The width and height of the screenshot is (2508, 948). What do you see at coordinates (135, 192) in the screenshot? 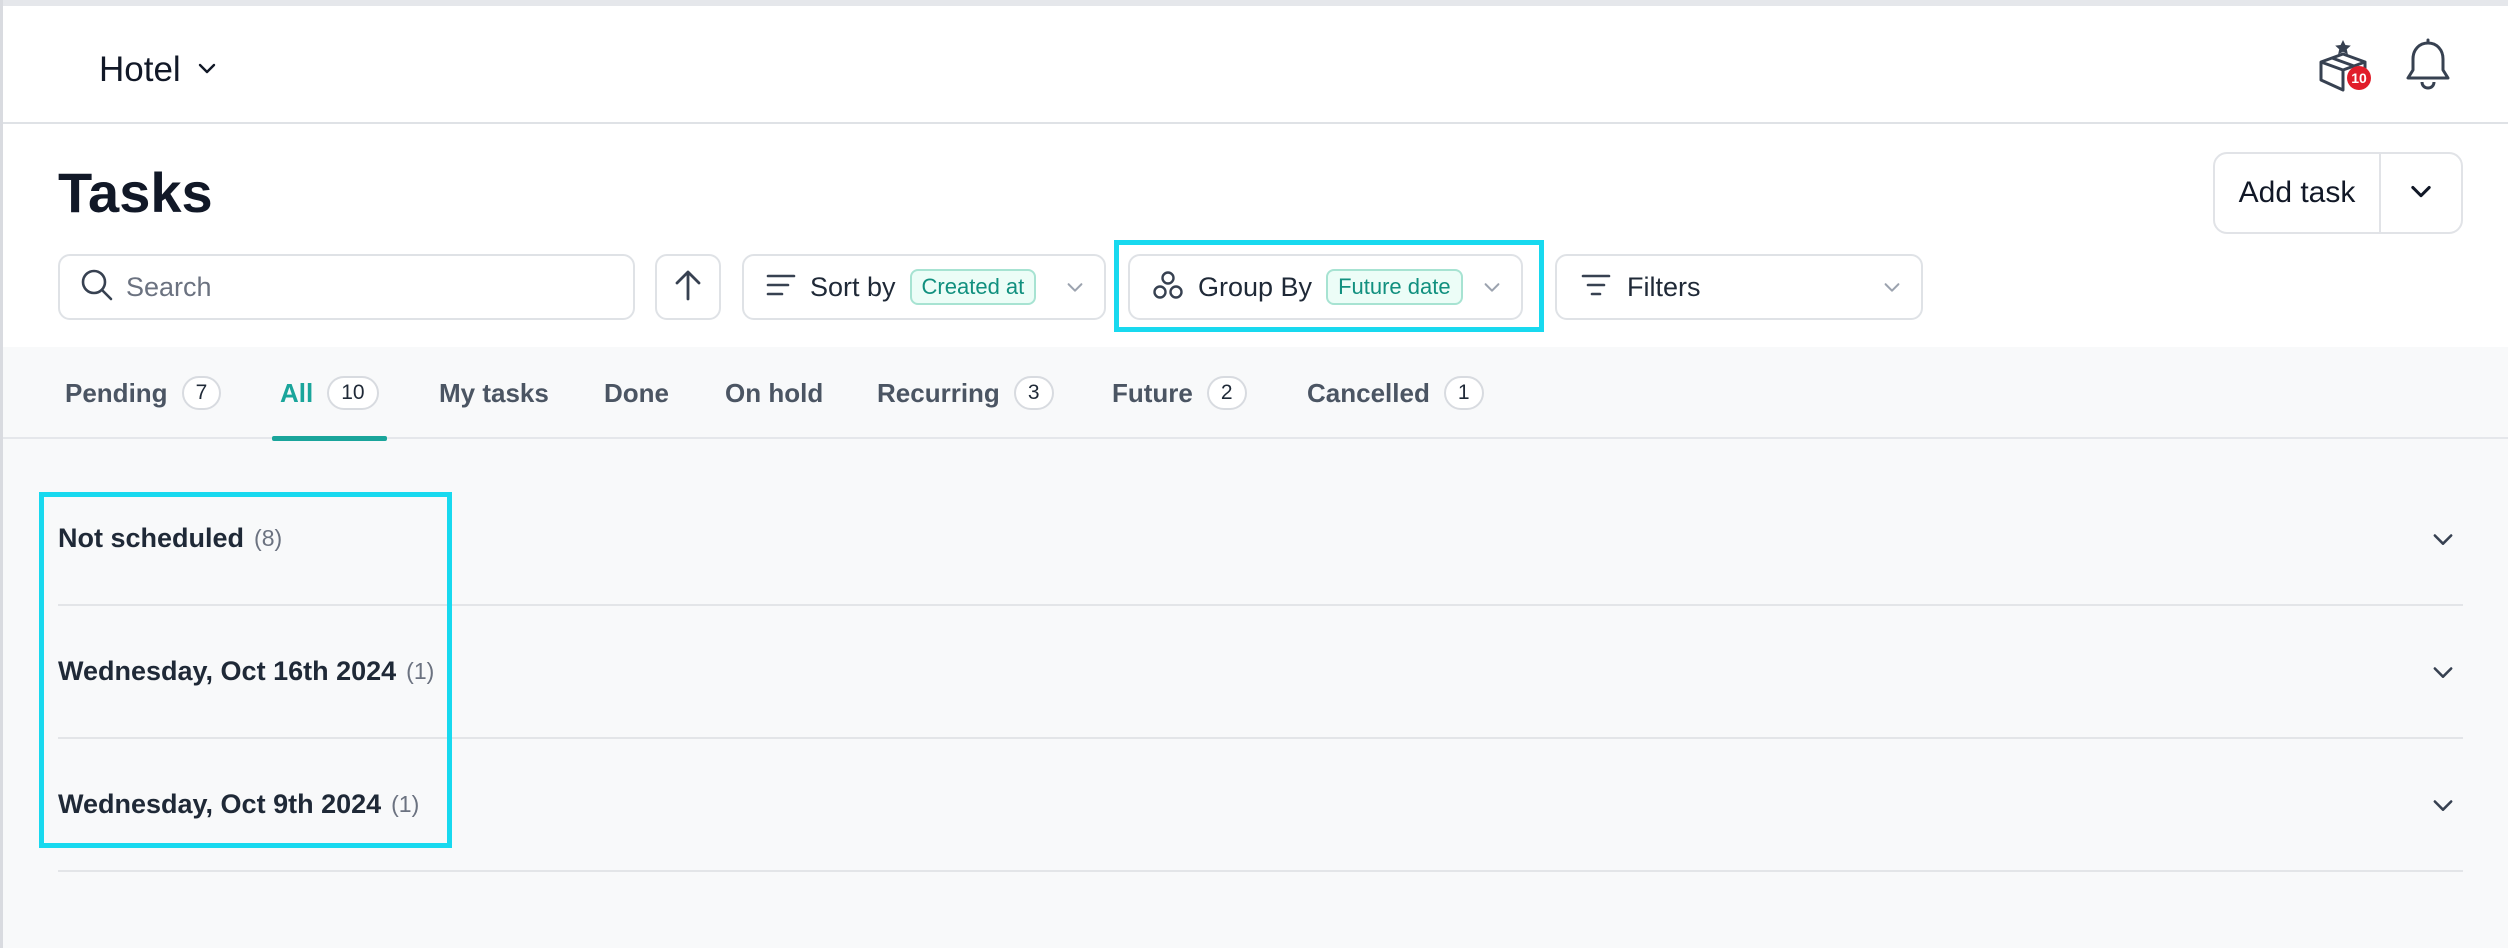
I see `page-title: Tasks` at bounding box center [135, 192].